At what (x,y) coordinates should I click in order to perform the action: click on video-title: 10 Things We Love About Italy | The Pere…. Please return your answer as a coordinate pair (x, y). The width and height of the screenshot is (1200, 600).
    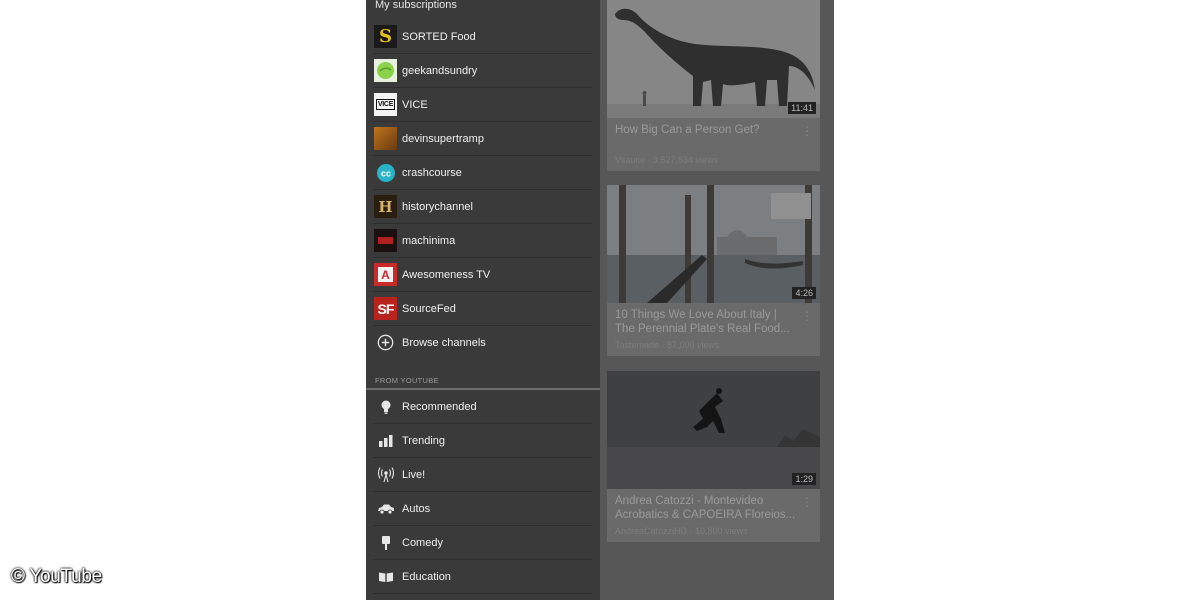
    Looking at the image, I should click on (713, 320).